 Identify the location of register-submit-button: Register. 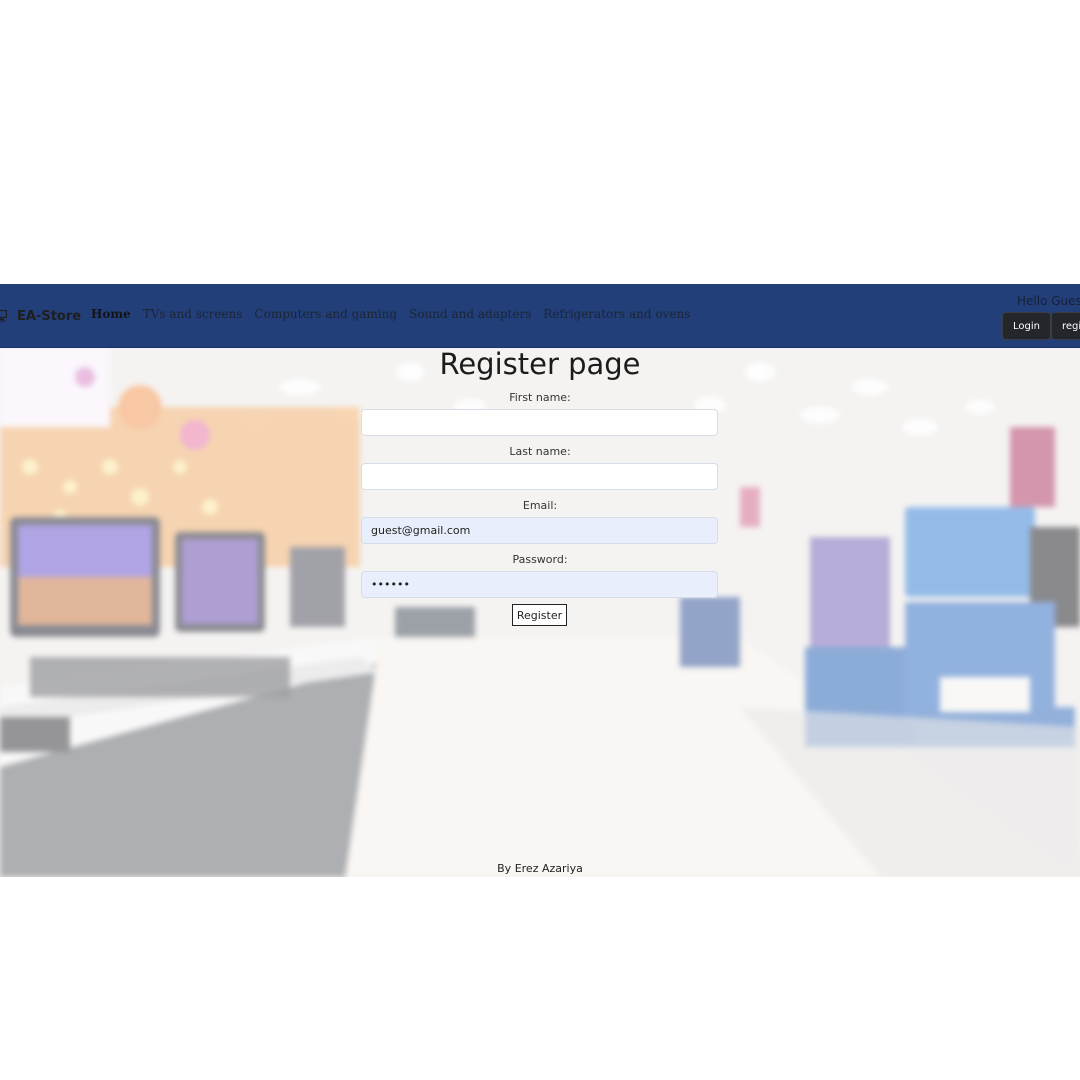
(539, 615).